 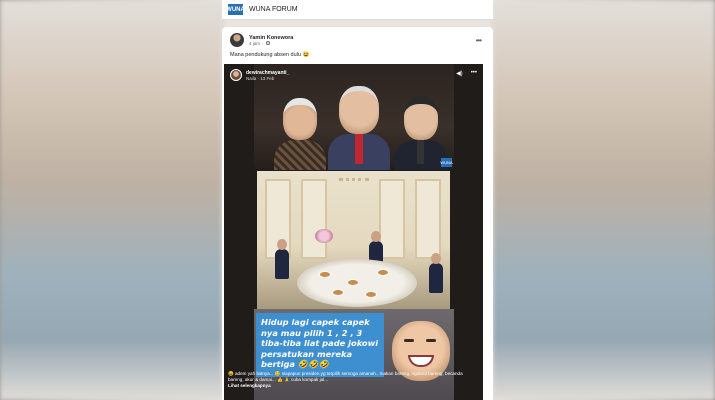 I want to click on person-right, so click(x=421, y=133).